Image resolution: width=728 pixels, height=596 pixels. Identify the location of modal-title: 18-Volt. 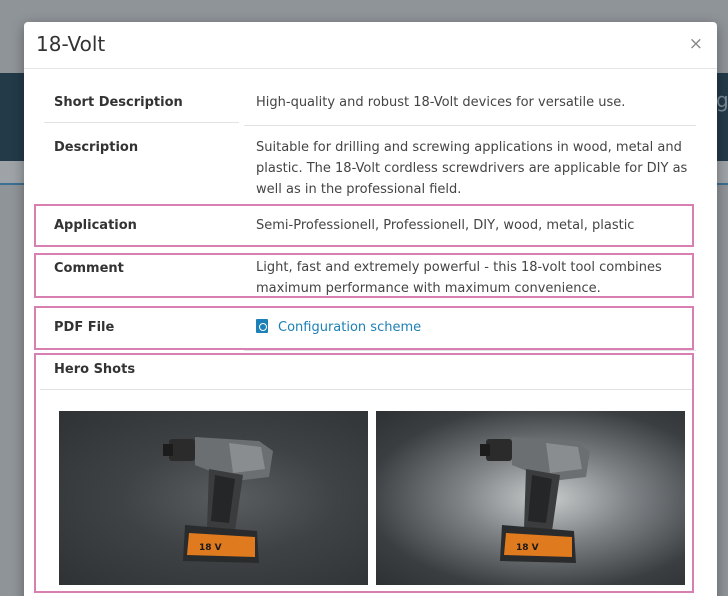
(71, 44).